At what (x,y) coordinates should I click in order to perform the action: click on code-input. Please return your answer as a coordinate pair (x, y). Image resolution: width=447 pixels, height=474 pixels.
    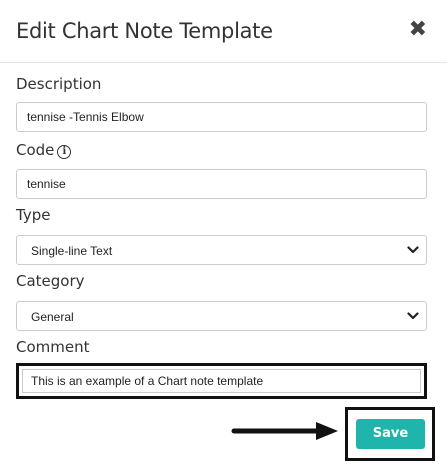
    Looking at the image, I should click on (221, 184).